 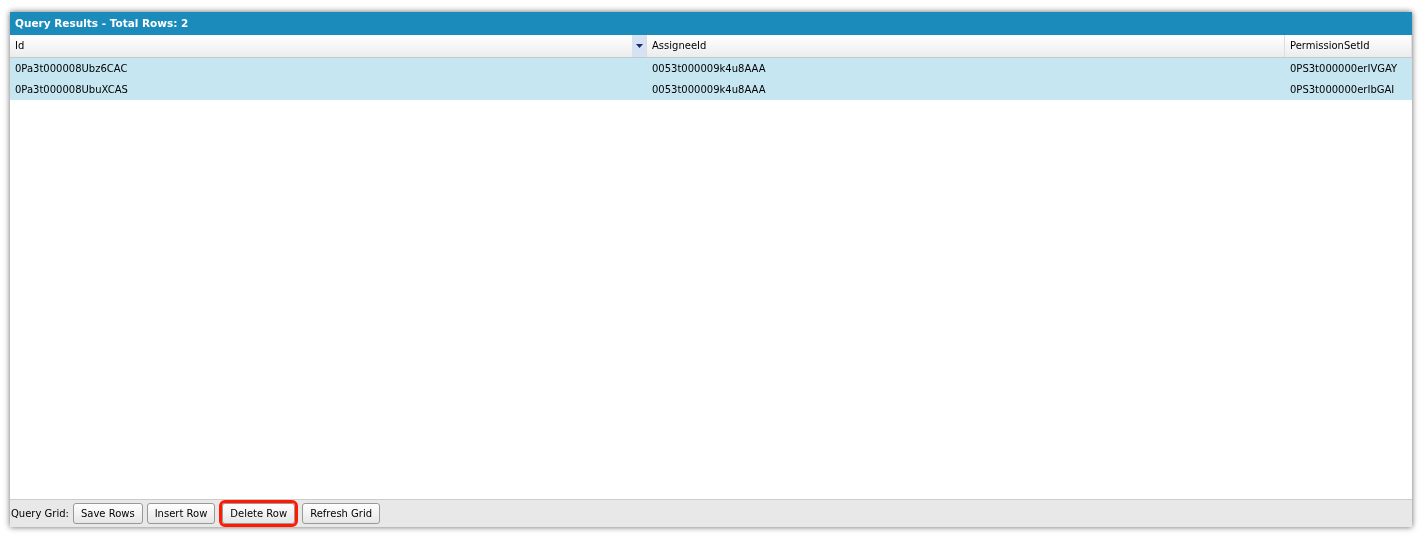 I want to click on toolbar-button: Delete Row, so click(x=259, y=513).